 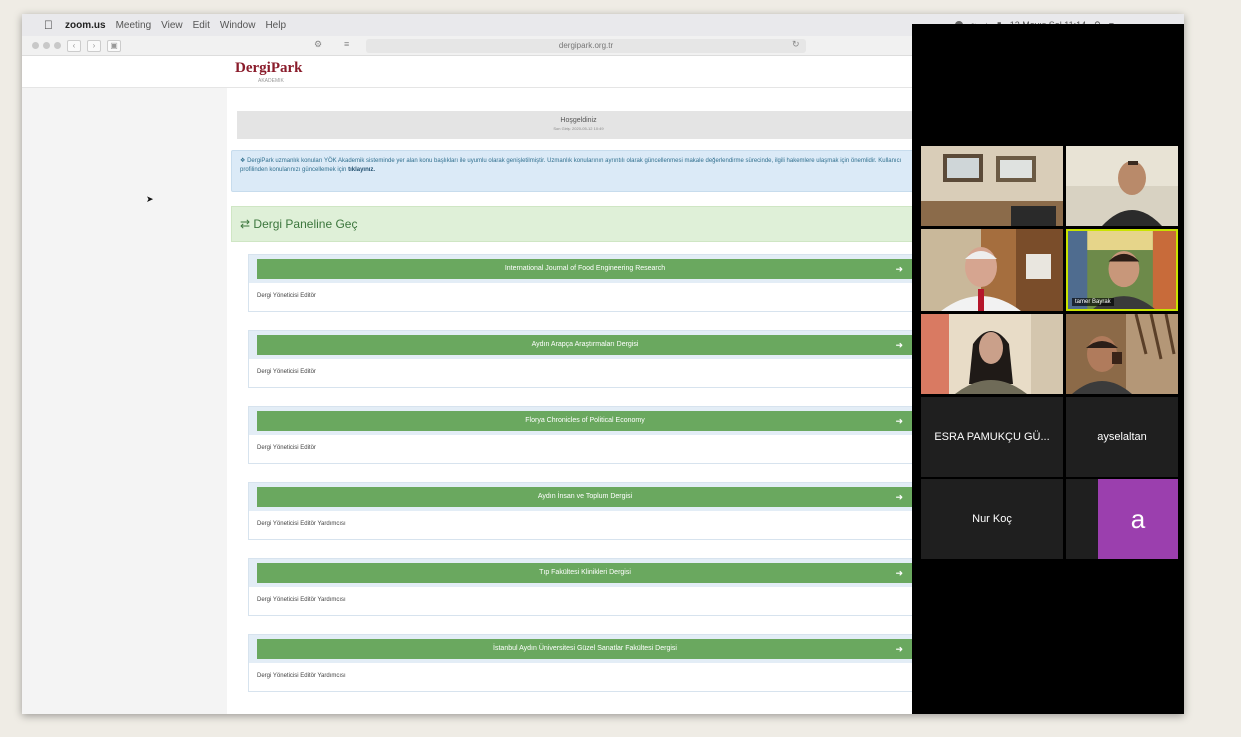 What do you see at coordinates (576, 224) in the screenshot?
I see `journal-panel-heading: ⇄ Dergi Paneline Geç` at bounding box center [576, 224].